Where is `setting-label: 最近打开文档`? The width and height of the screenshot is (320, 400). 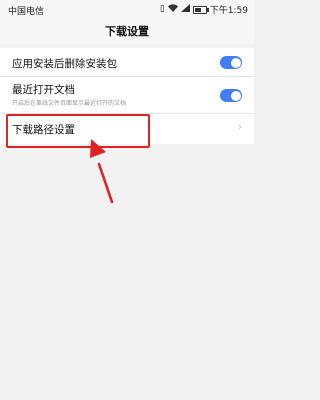 setting-label: 最近打开文档 is located at coordinates (43, 90).